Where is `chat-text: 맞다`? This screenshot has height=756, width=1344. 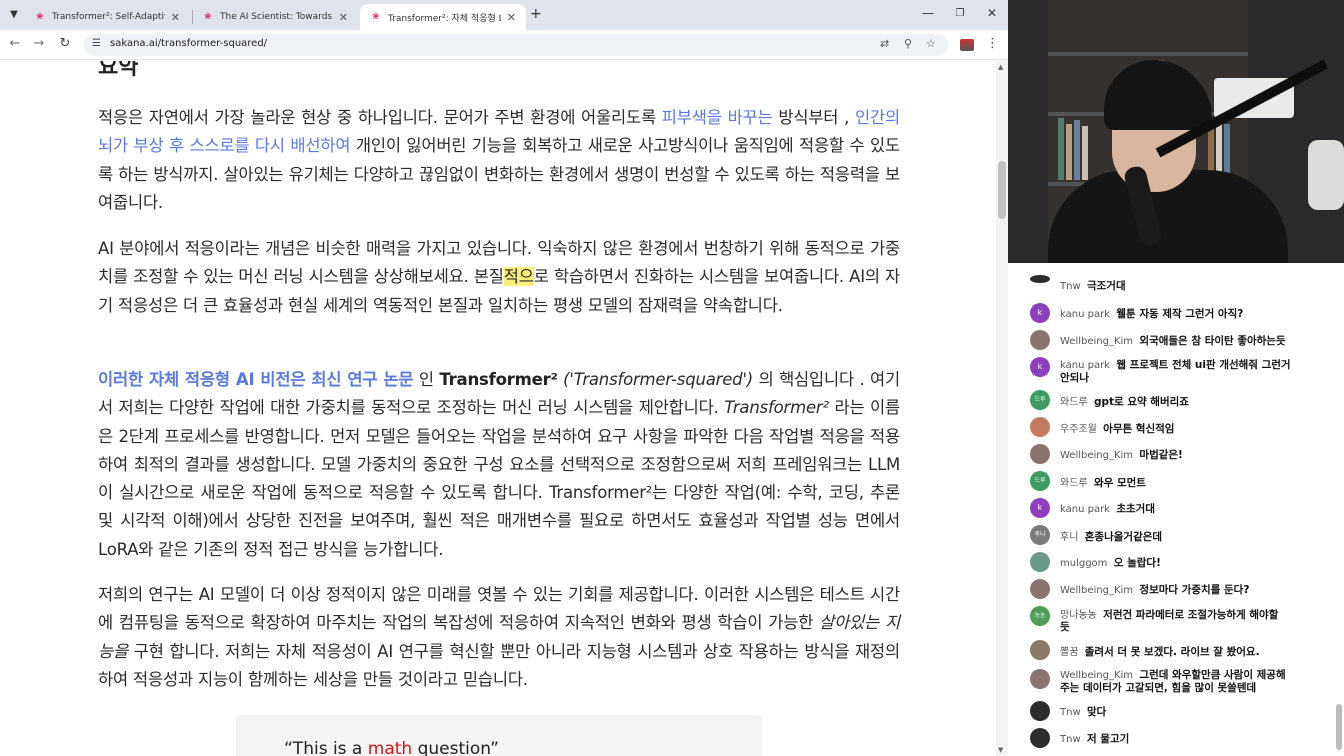 chat-text: 맞다 is located at coordinates (1096, 712).